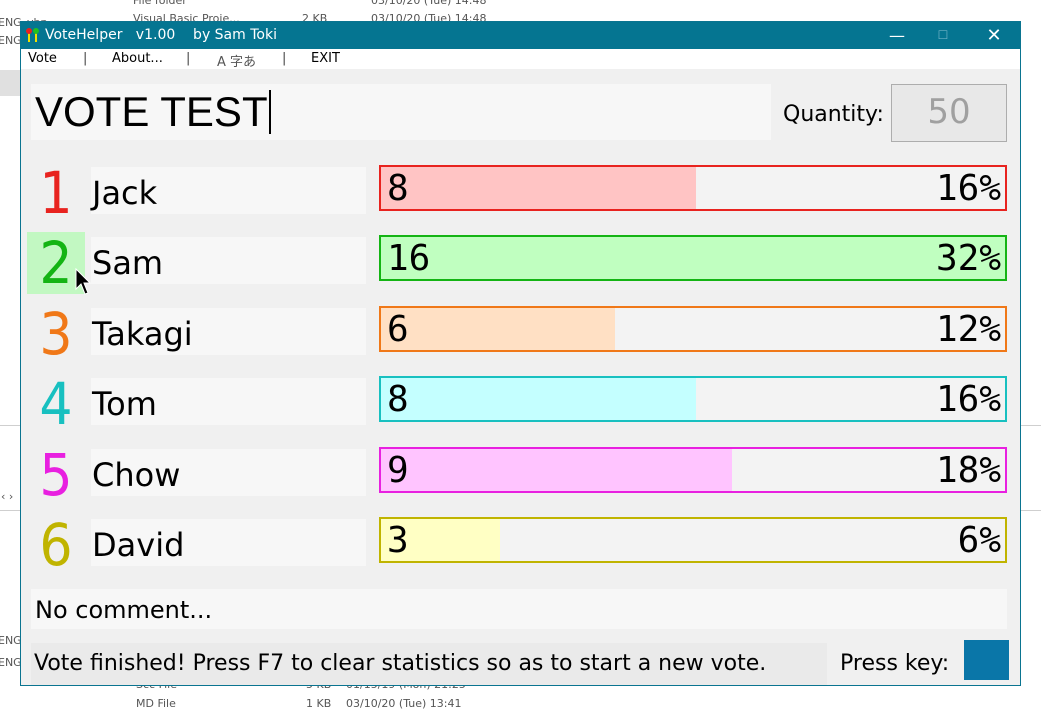 Image resolution: width=1041 pixels, height=710 pixels. Describe the element at coordinates (161, 35) in the screenshot. I see `window-title: VoteHelper v1.00 by Sam Toki` at that location.